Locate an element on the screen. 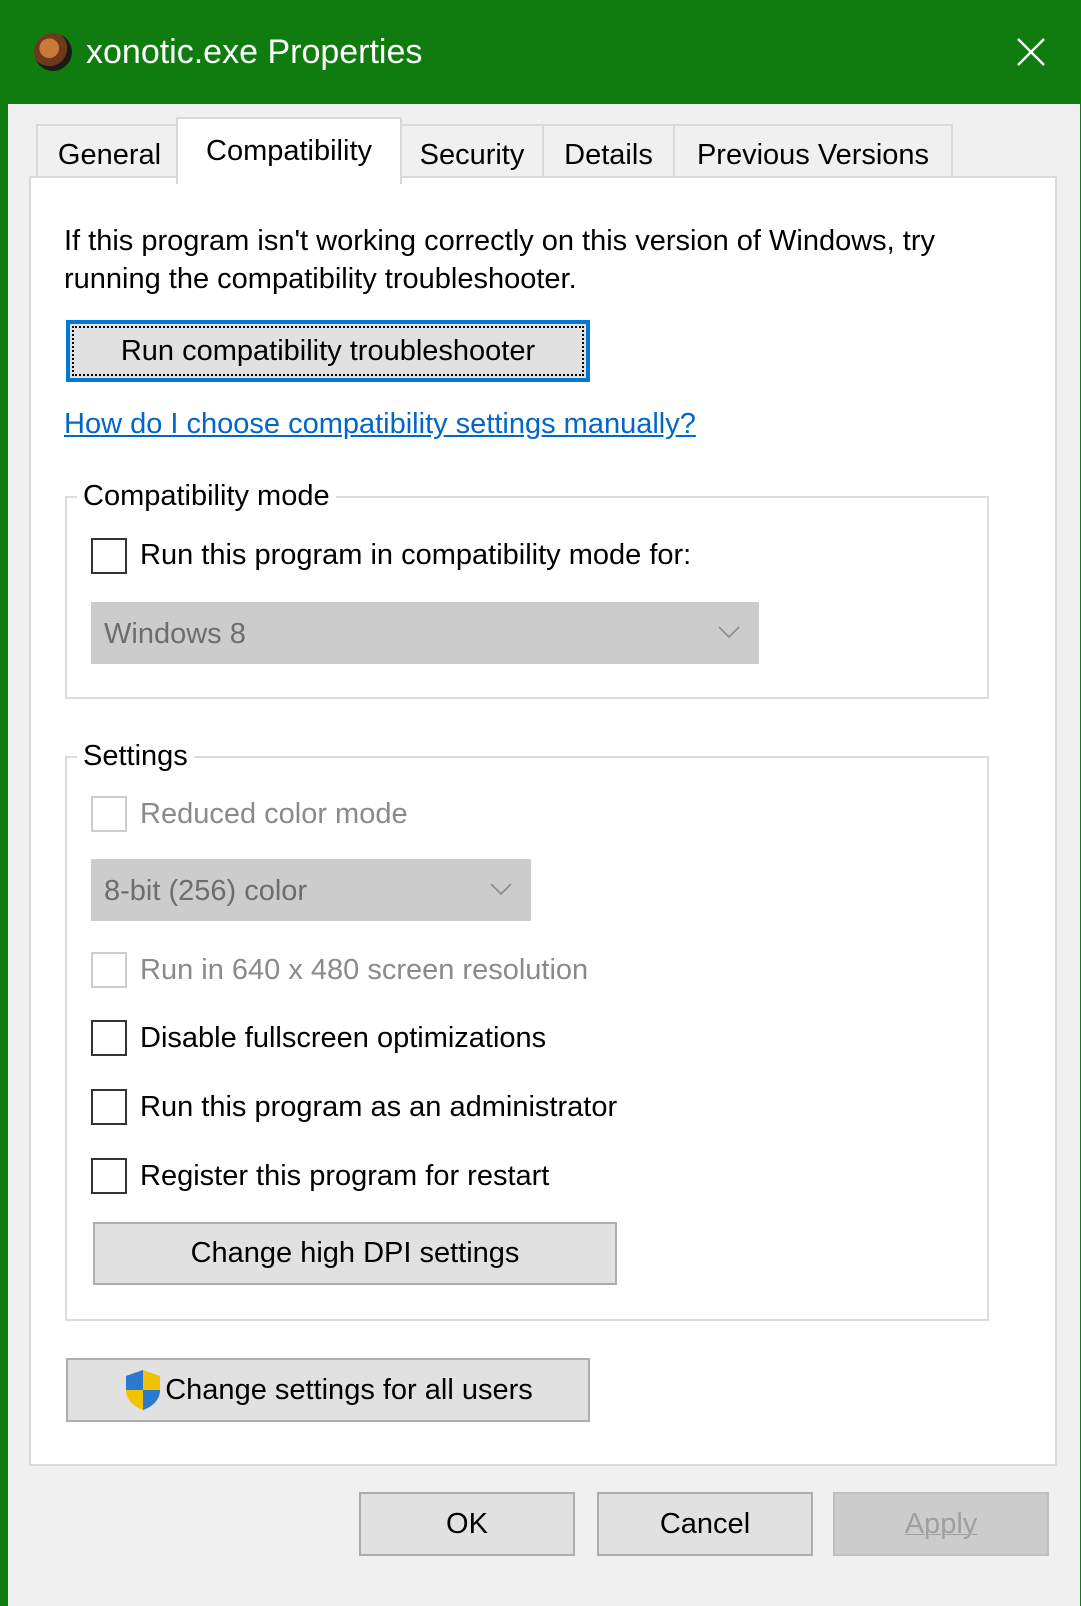 This screenshot has height=1606, width=1081. run-troubleshooter-label: Run compatibility troubleshooter is located at coordinates (328, 350).